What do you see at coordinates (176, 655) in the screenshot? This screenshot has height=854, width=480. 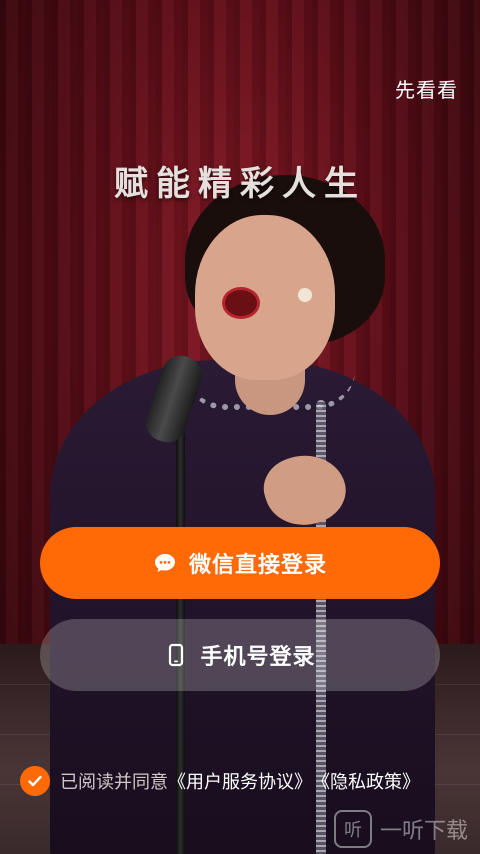 I see `mobile-phone-icon` at bounding box center [176, 655].